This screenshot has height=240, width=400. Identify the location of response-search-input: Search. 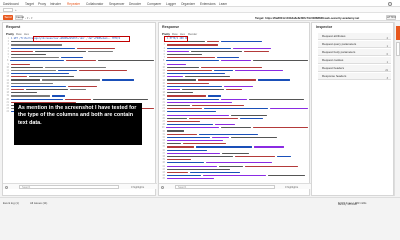
(225, 187).